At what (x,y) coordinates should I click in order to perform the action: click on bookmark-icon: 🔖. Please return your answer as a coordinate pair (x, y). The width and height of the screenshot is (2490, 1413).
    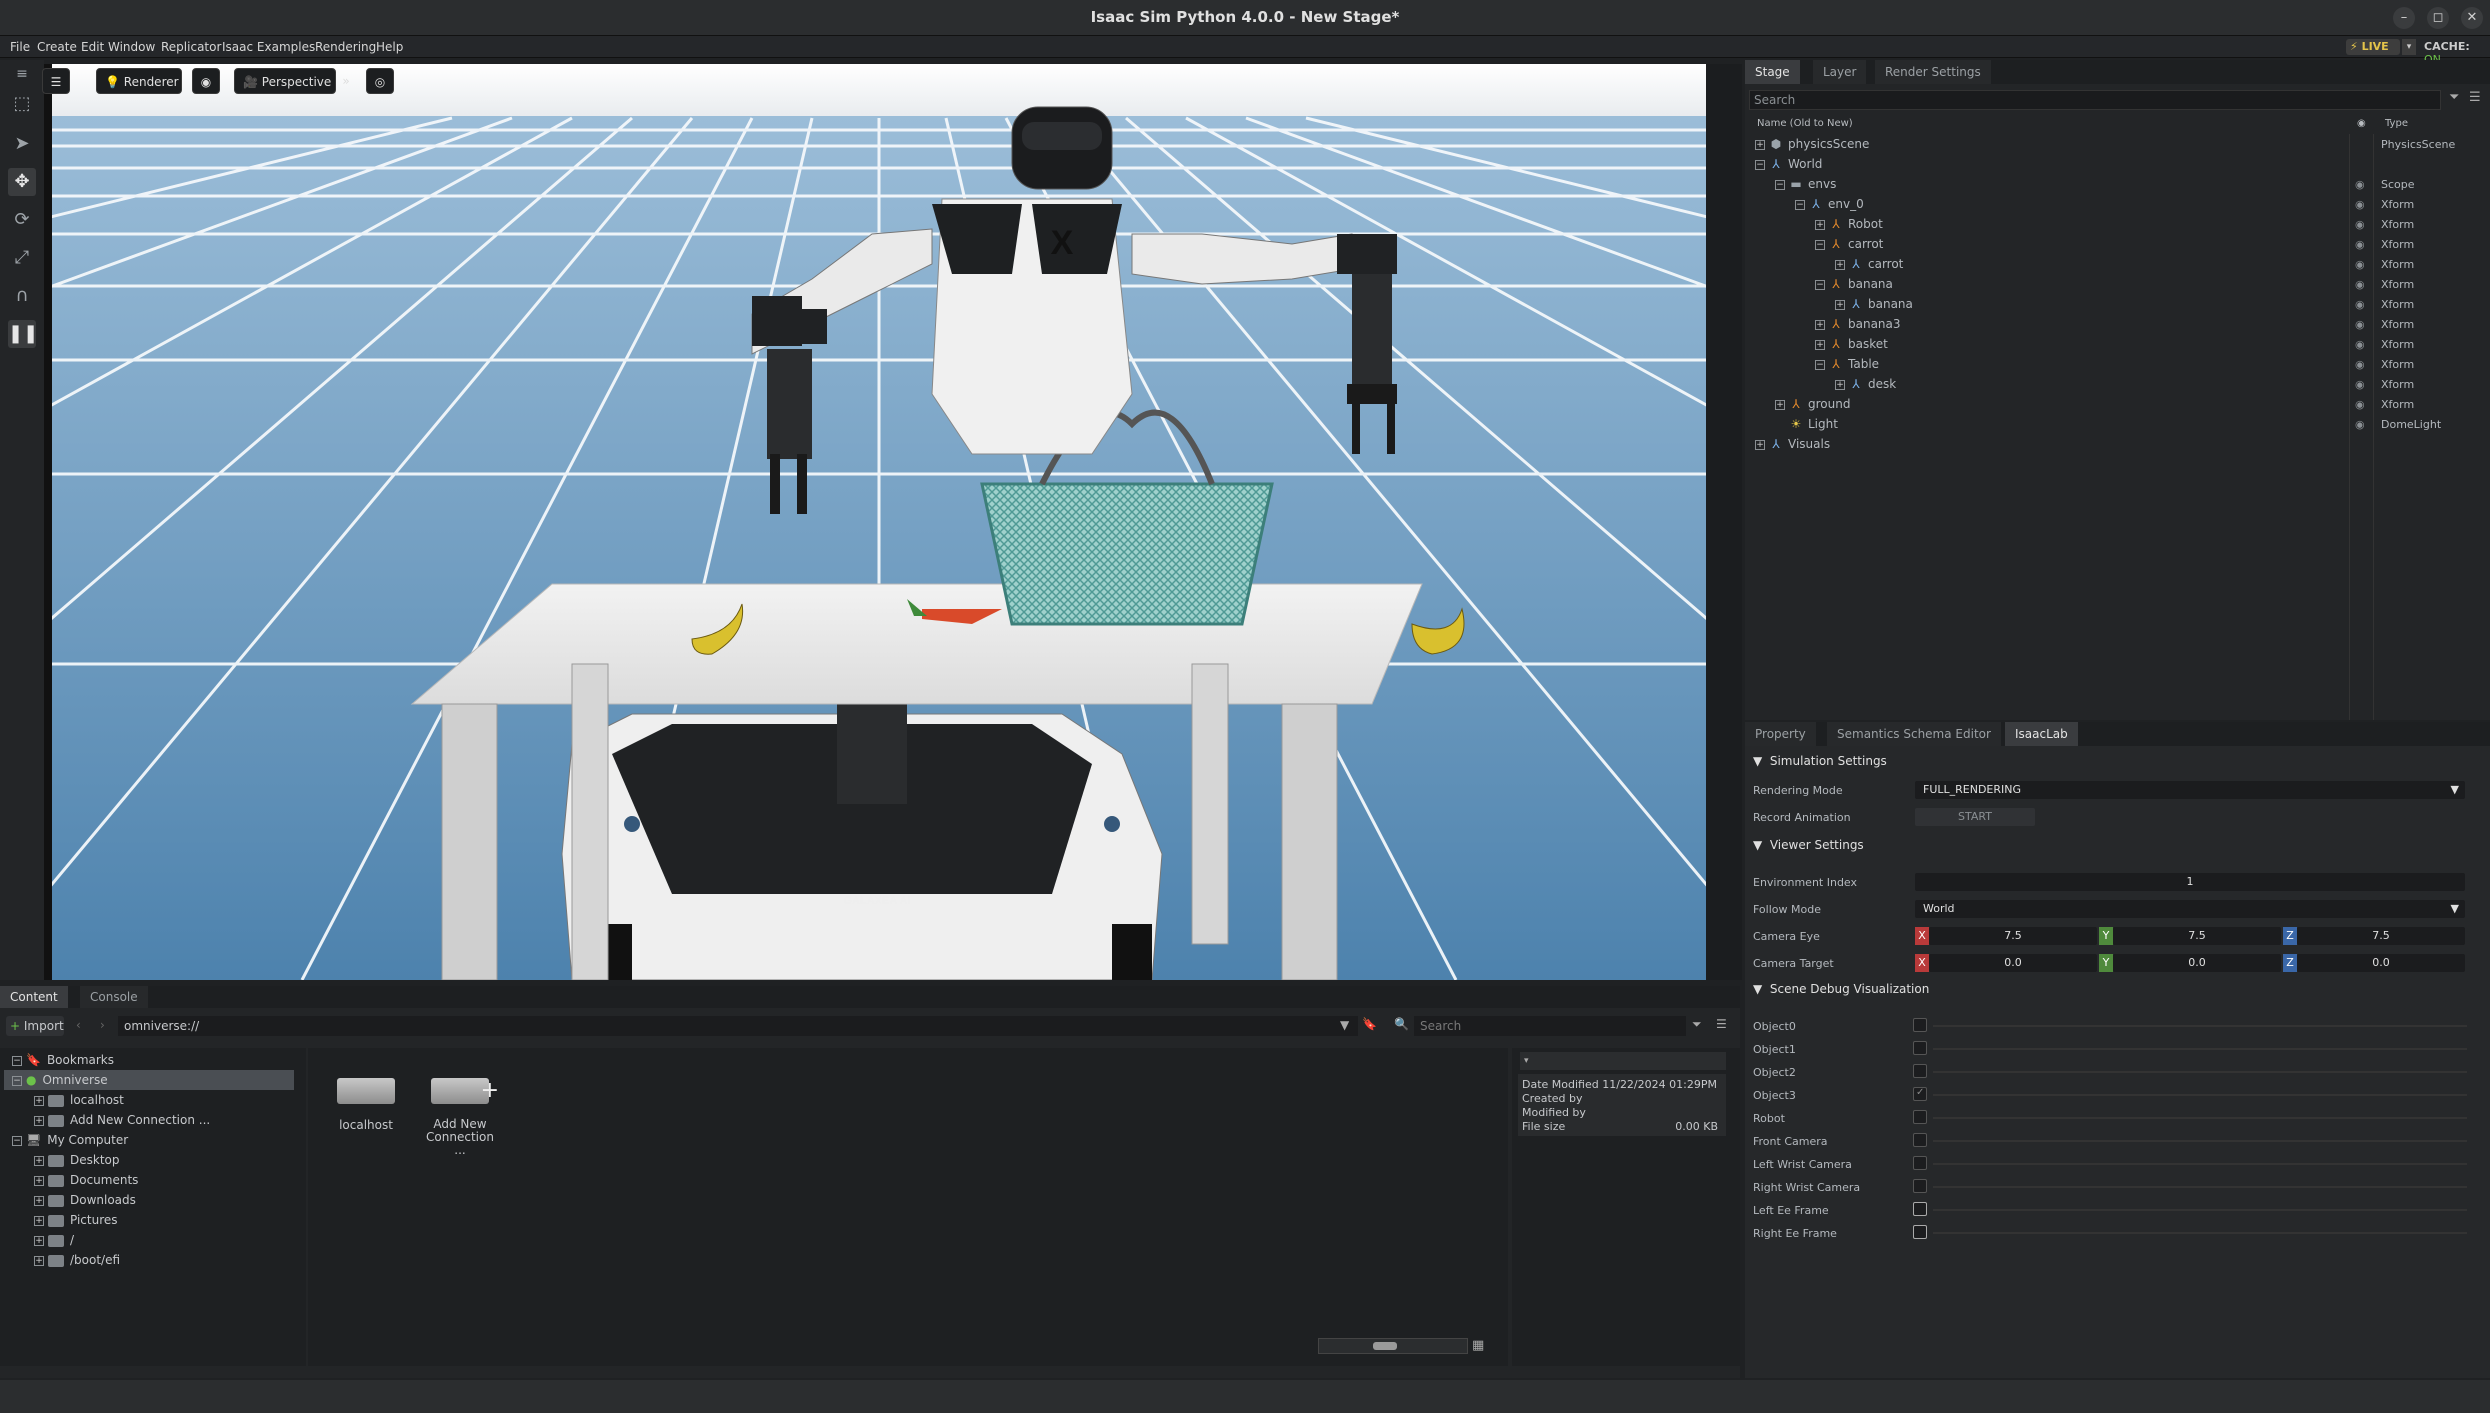
    Looking at the image, I should click on (1369, 1024).